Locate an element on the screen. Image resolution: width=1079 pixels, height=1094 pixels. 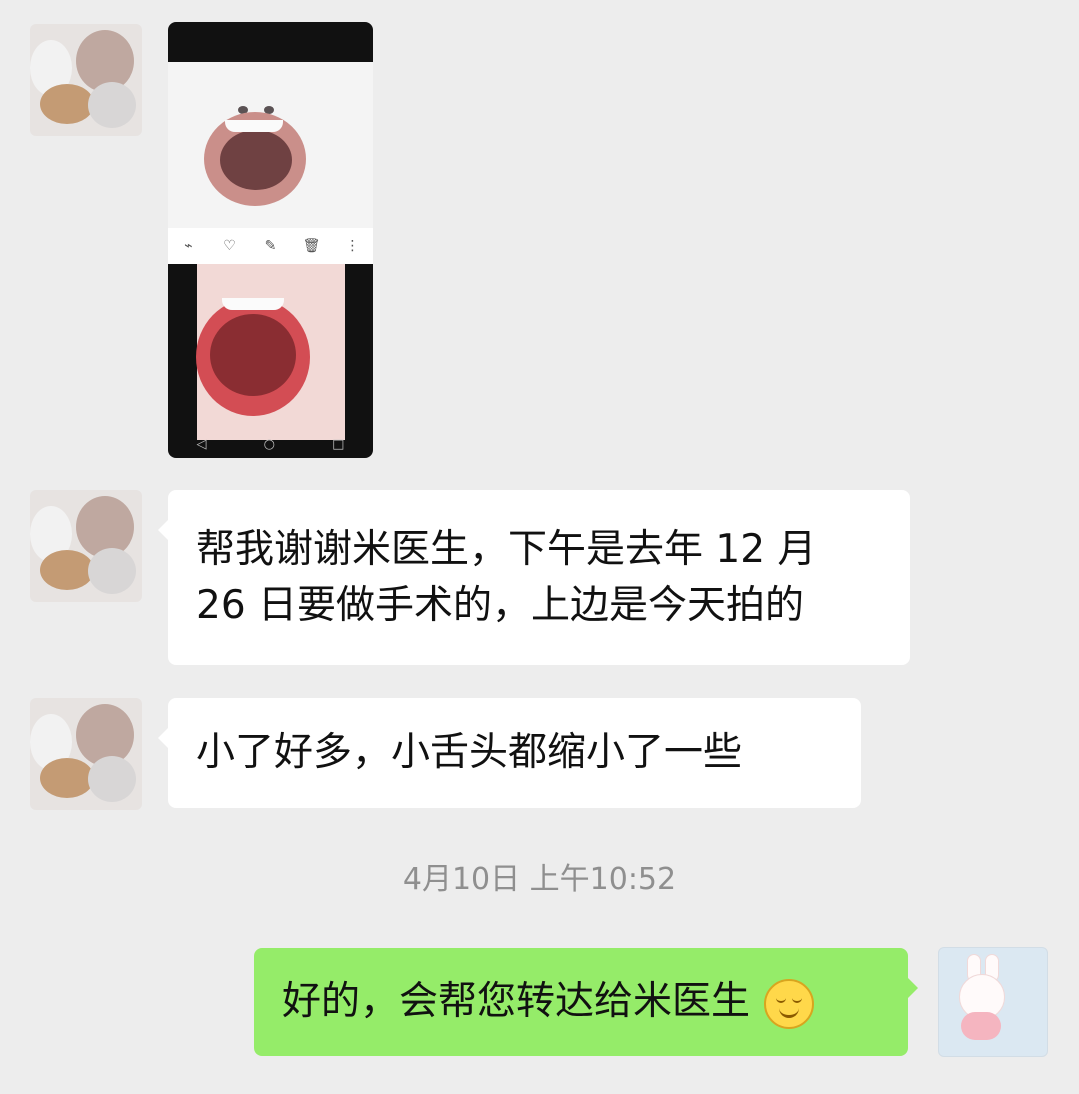
back-icon: ◁ is located at coordinates (201, 444).